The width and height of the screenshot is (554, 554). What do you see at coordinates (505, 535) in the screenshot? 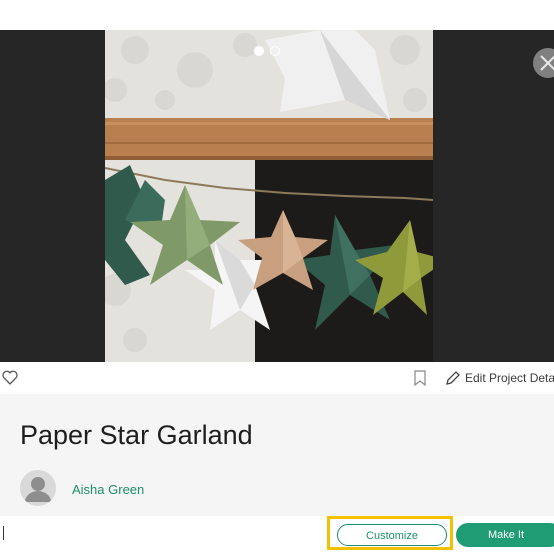
I see `make-it-button: Make It` at bounding box center [505, 535].